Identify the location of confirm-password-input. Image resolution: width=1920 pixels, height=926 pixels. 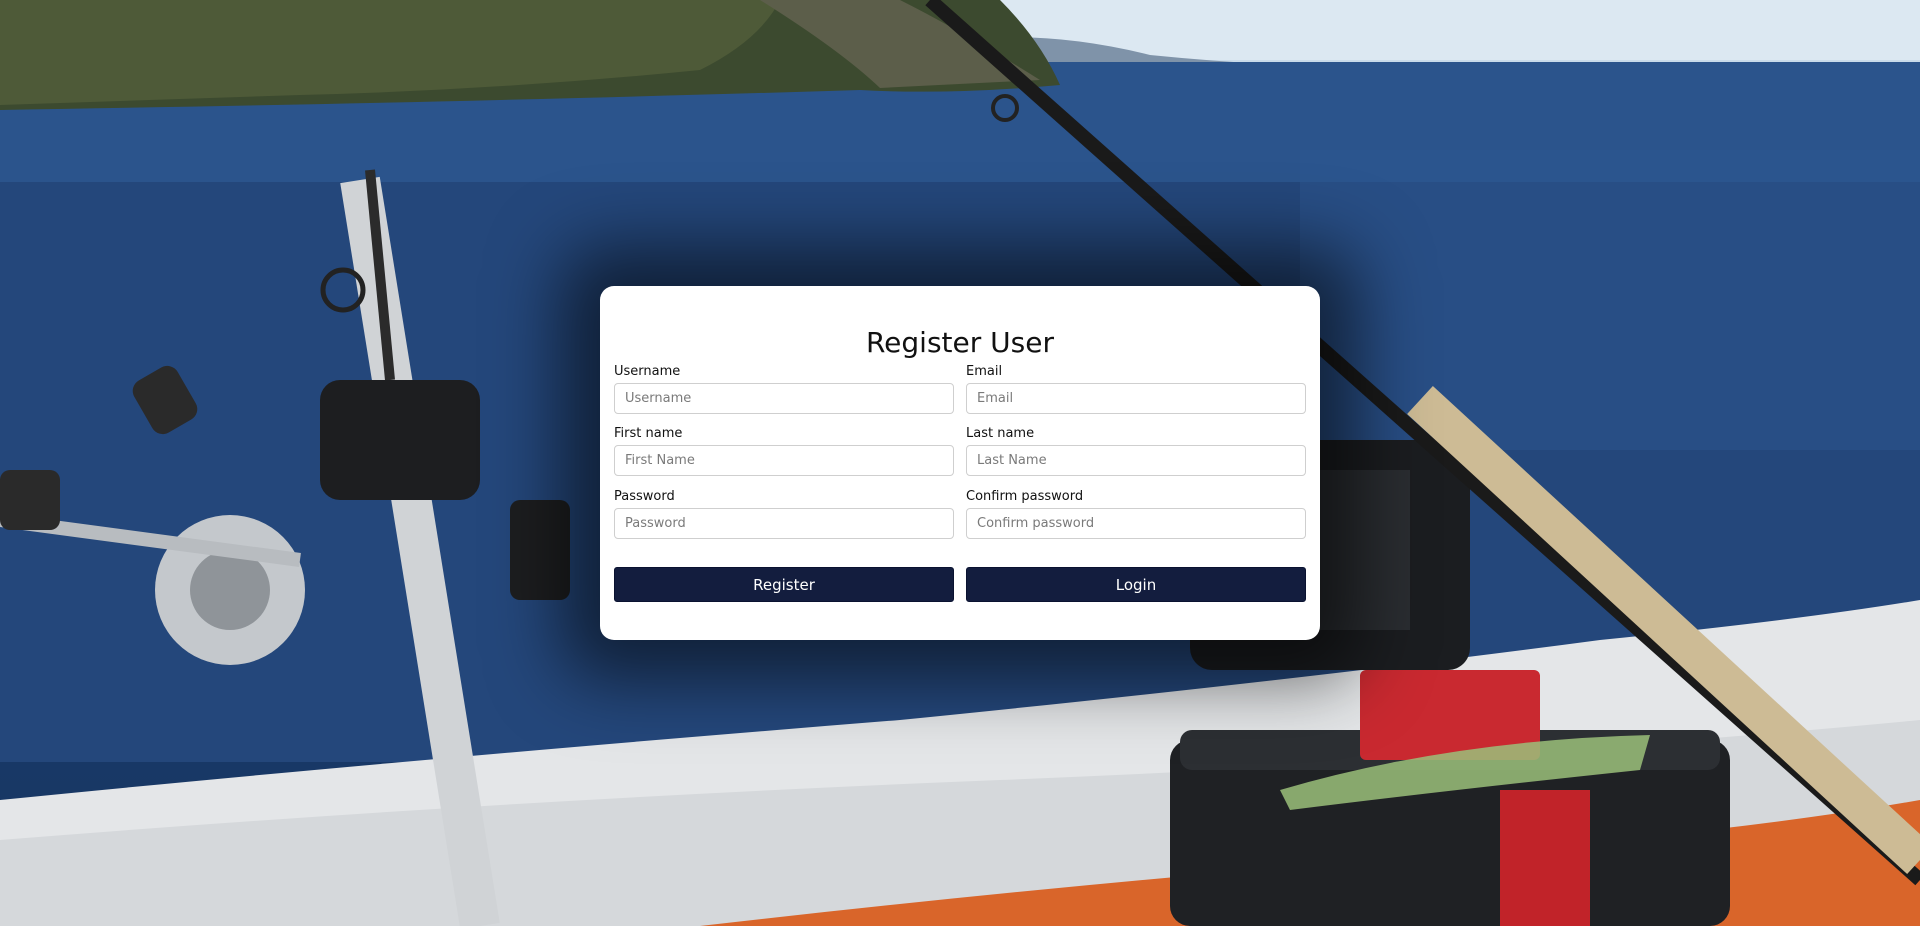
(1136, 523).